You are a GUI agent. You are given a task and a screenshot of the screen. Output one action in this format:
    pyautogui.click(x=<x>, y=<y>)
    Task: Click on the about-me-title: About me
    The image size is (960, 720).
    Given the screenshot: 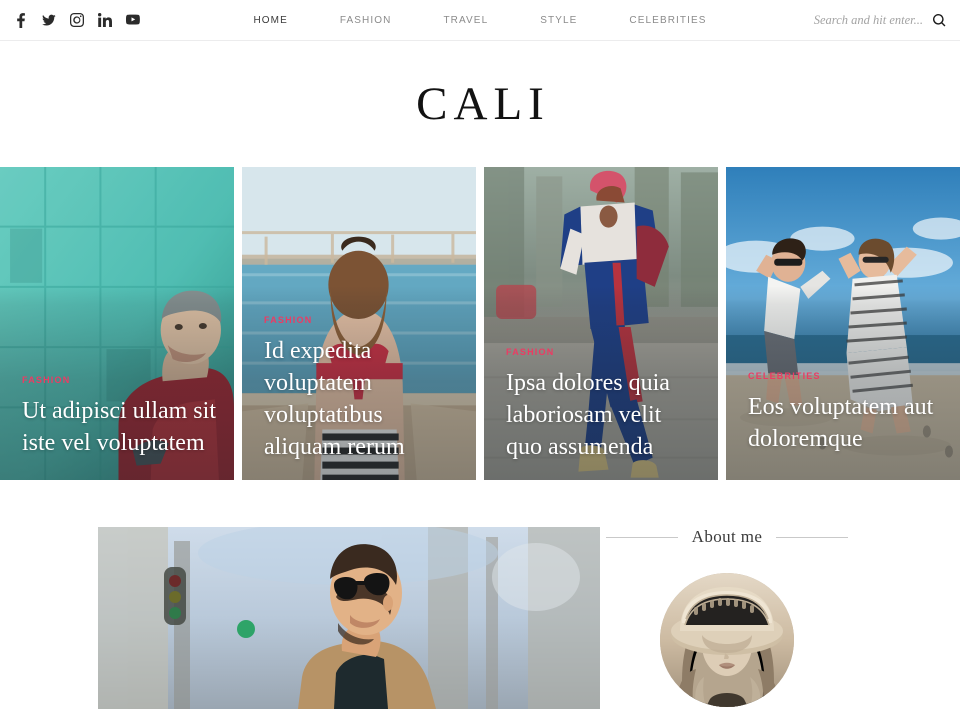 What is the action you would take?
    pyautogui.click(x=727, y=536)
    